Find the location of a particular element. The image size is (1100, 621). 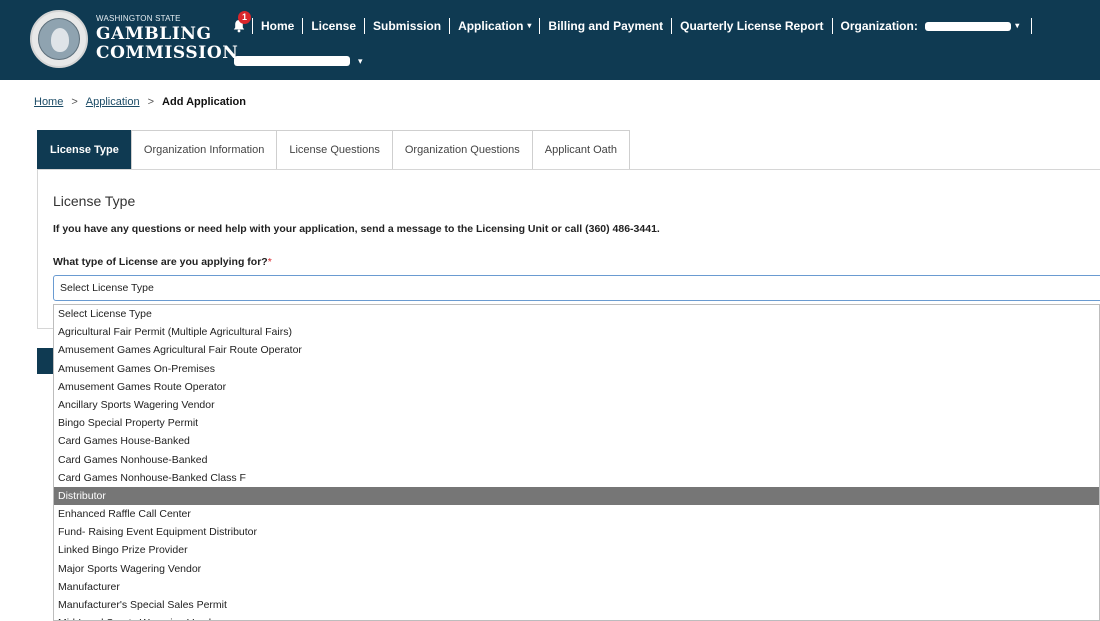

required-marker: * is located at coordinates (269, 262).